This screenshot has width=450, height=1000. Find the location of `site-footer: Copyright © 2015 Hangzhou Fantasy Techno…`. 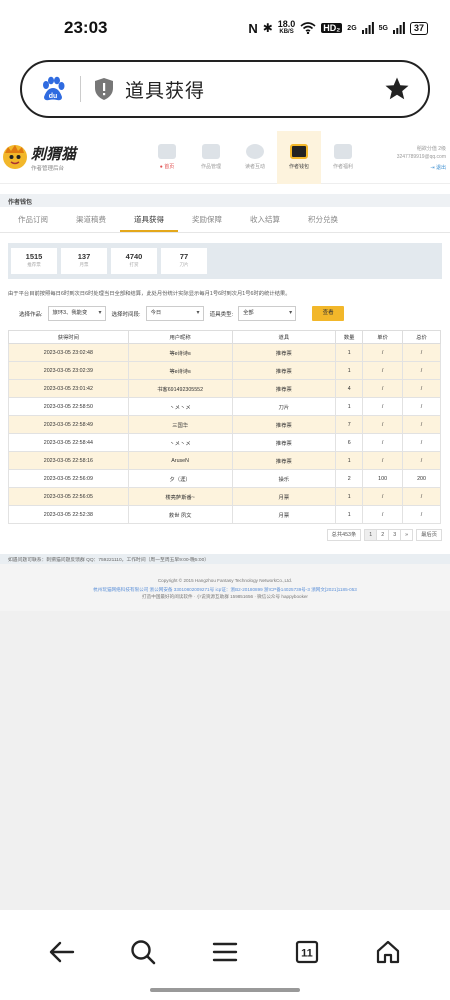

site-footer: Copyright © 2015 Hangzhou Fantasy Techno… is located at coordinates (225, 587).